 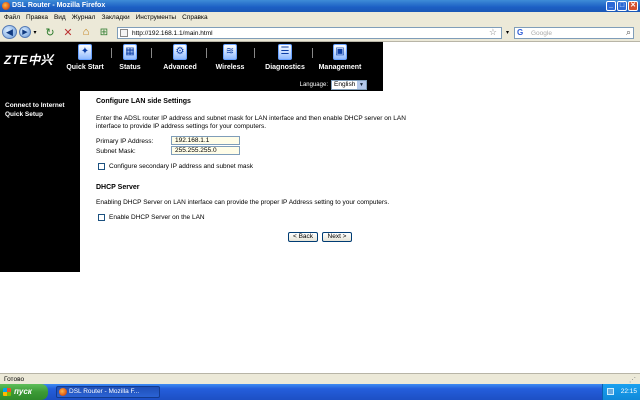 I want to click on ip-address-label: Primary IP Address:, so click(x=125, y=141).